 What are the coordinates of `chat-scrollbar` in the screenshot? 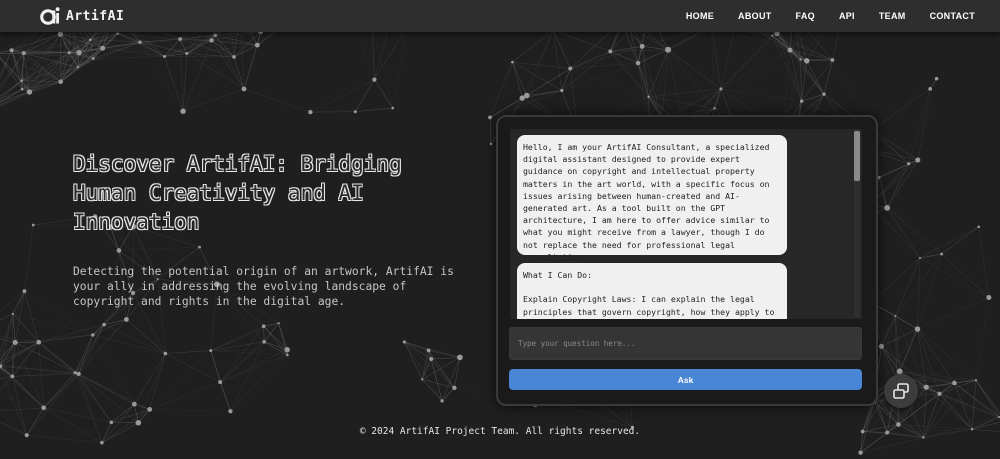 It's located at (857, 223).